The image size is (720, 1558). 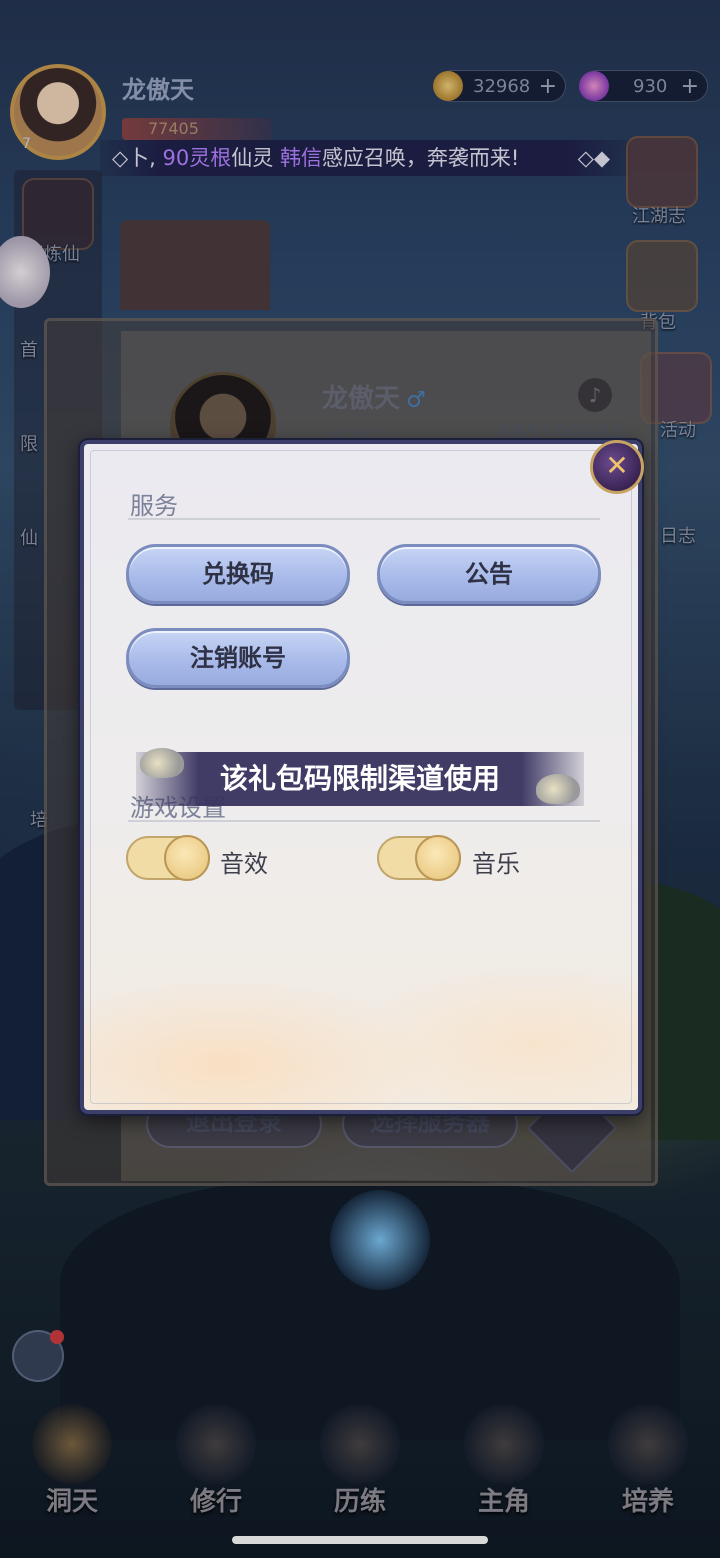 What do you see at coordinates (216, 1444) in the screenshot?
I see `cultivation-icon` at bounding box center [216, 1444].